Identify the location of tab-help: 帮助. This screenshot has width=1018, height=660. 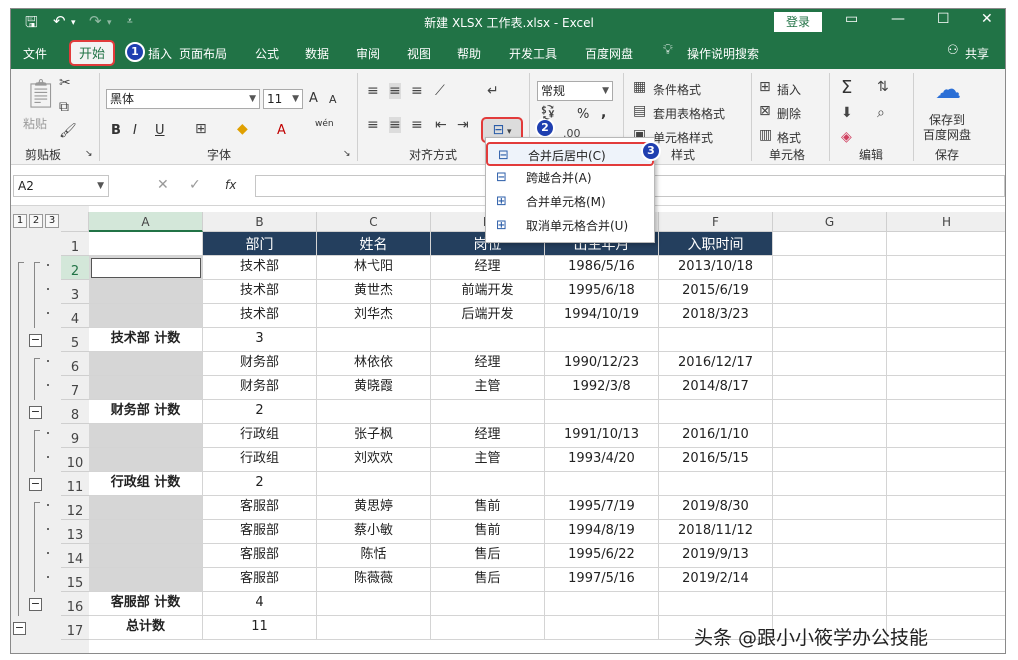
(469, 53).